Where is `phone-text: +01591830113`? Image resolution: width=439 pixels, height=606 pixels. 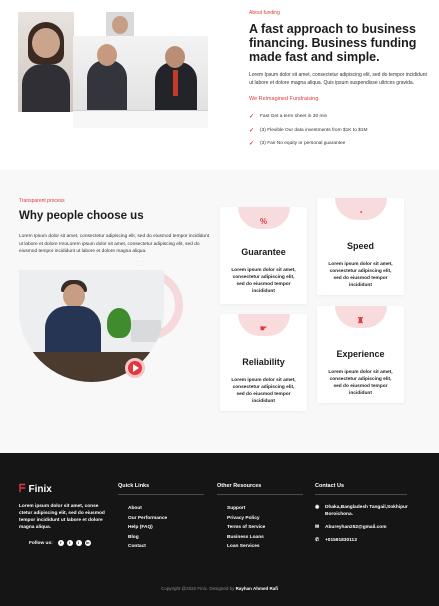 phone-text: +01591830113 is located at coordinates (341, 540).